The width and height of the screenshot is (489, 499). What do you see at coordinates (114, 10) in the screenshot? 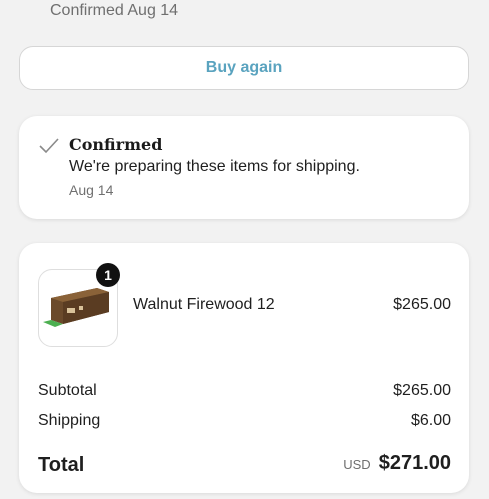
I see `order-status-line: Confirmed Aug 14` at bounding box center [114, 10].